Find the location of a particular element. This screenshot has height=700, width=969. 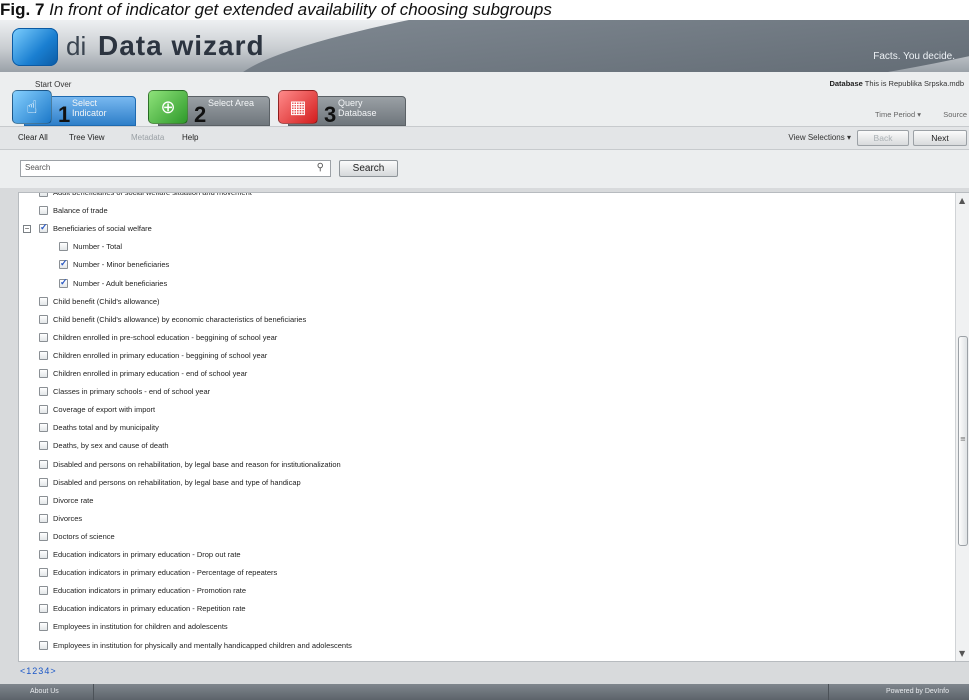

search-icon: ⚲ is located at coordinates (320, 167).